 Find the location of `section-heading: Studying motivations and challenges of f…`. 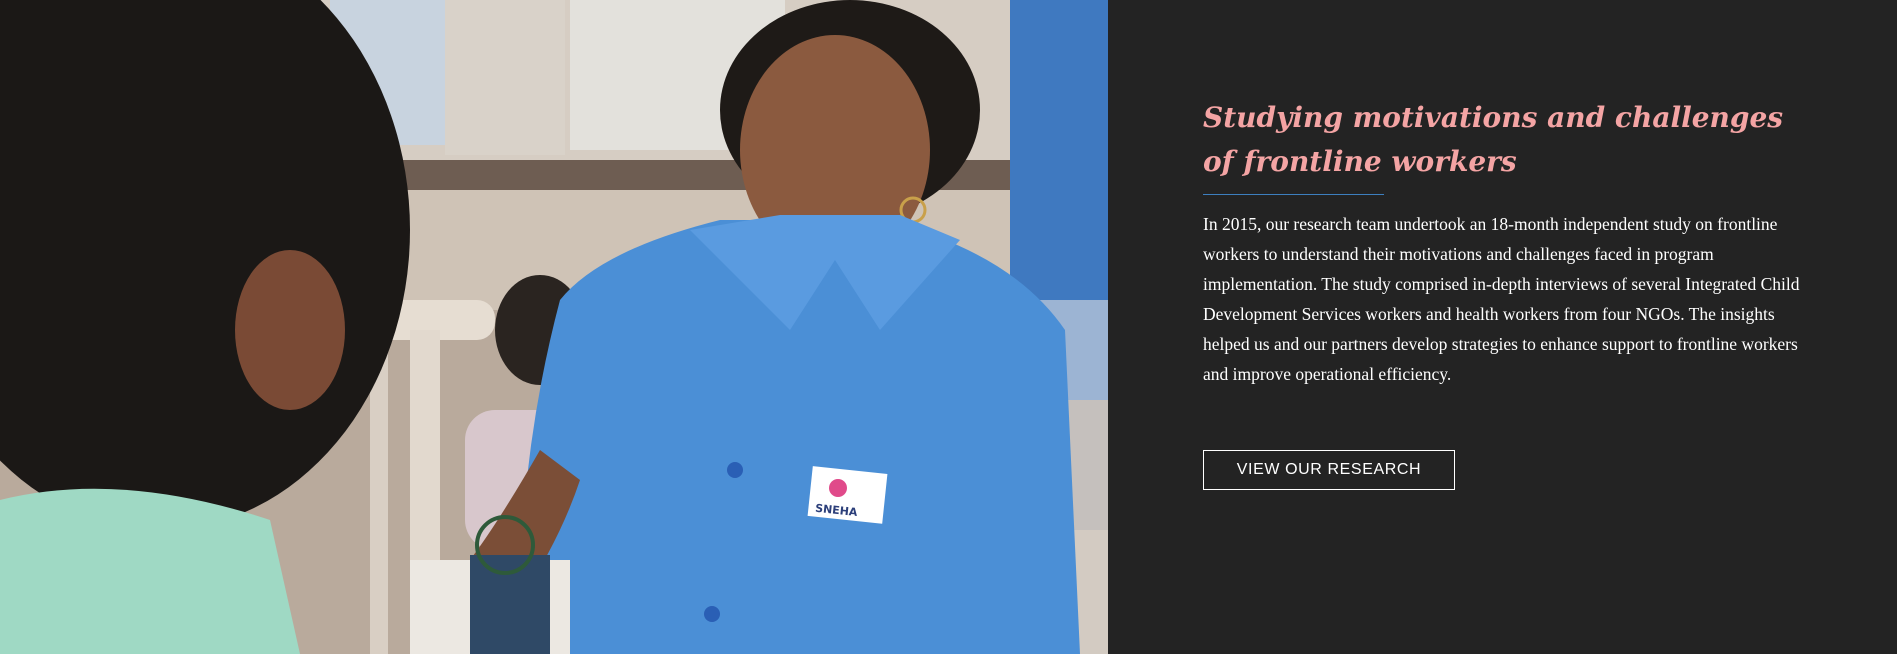

section-heading: Studying motivations and challenges of f… is located at coordinates (1493, 139).